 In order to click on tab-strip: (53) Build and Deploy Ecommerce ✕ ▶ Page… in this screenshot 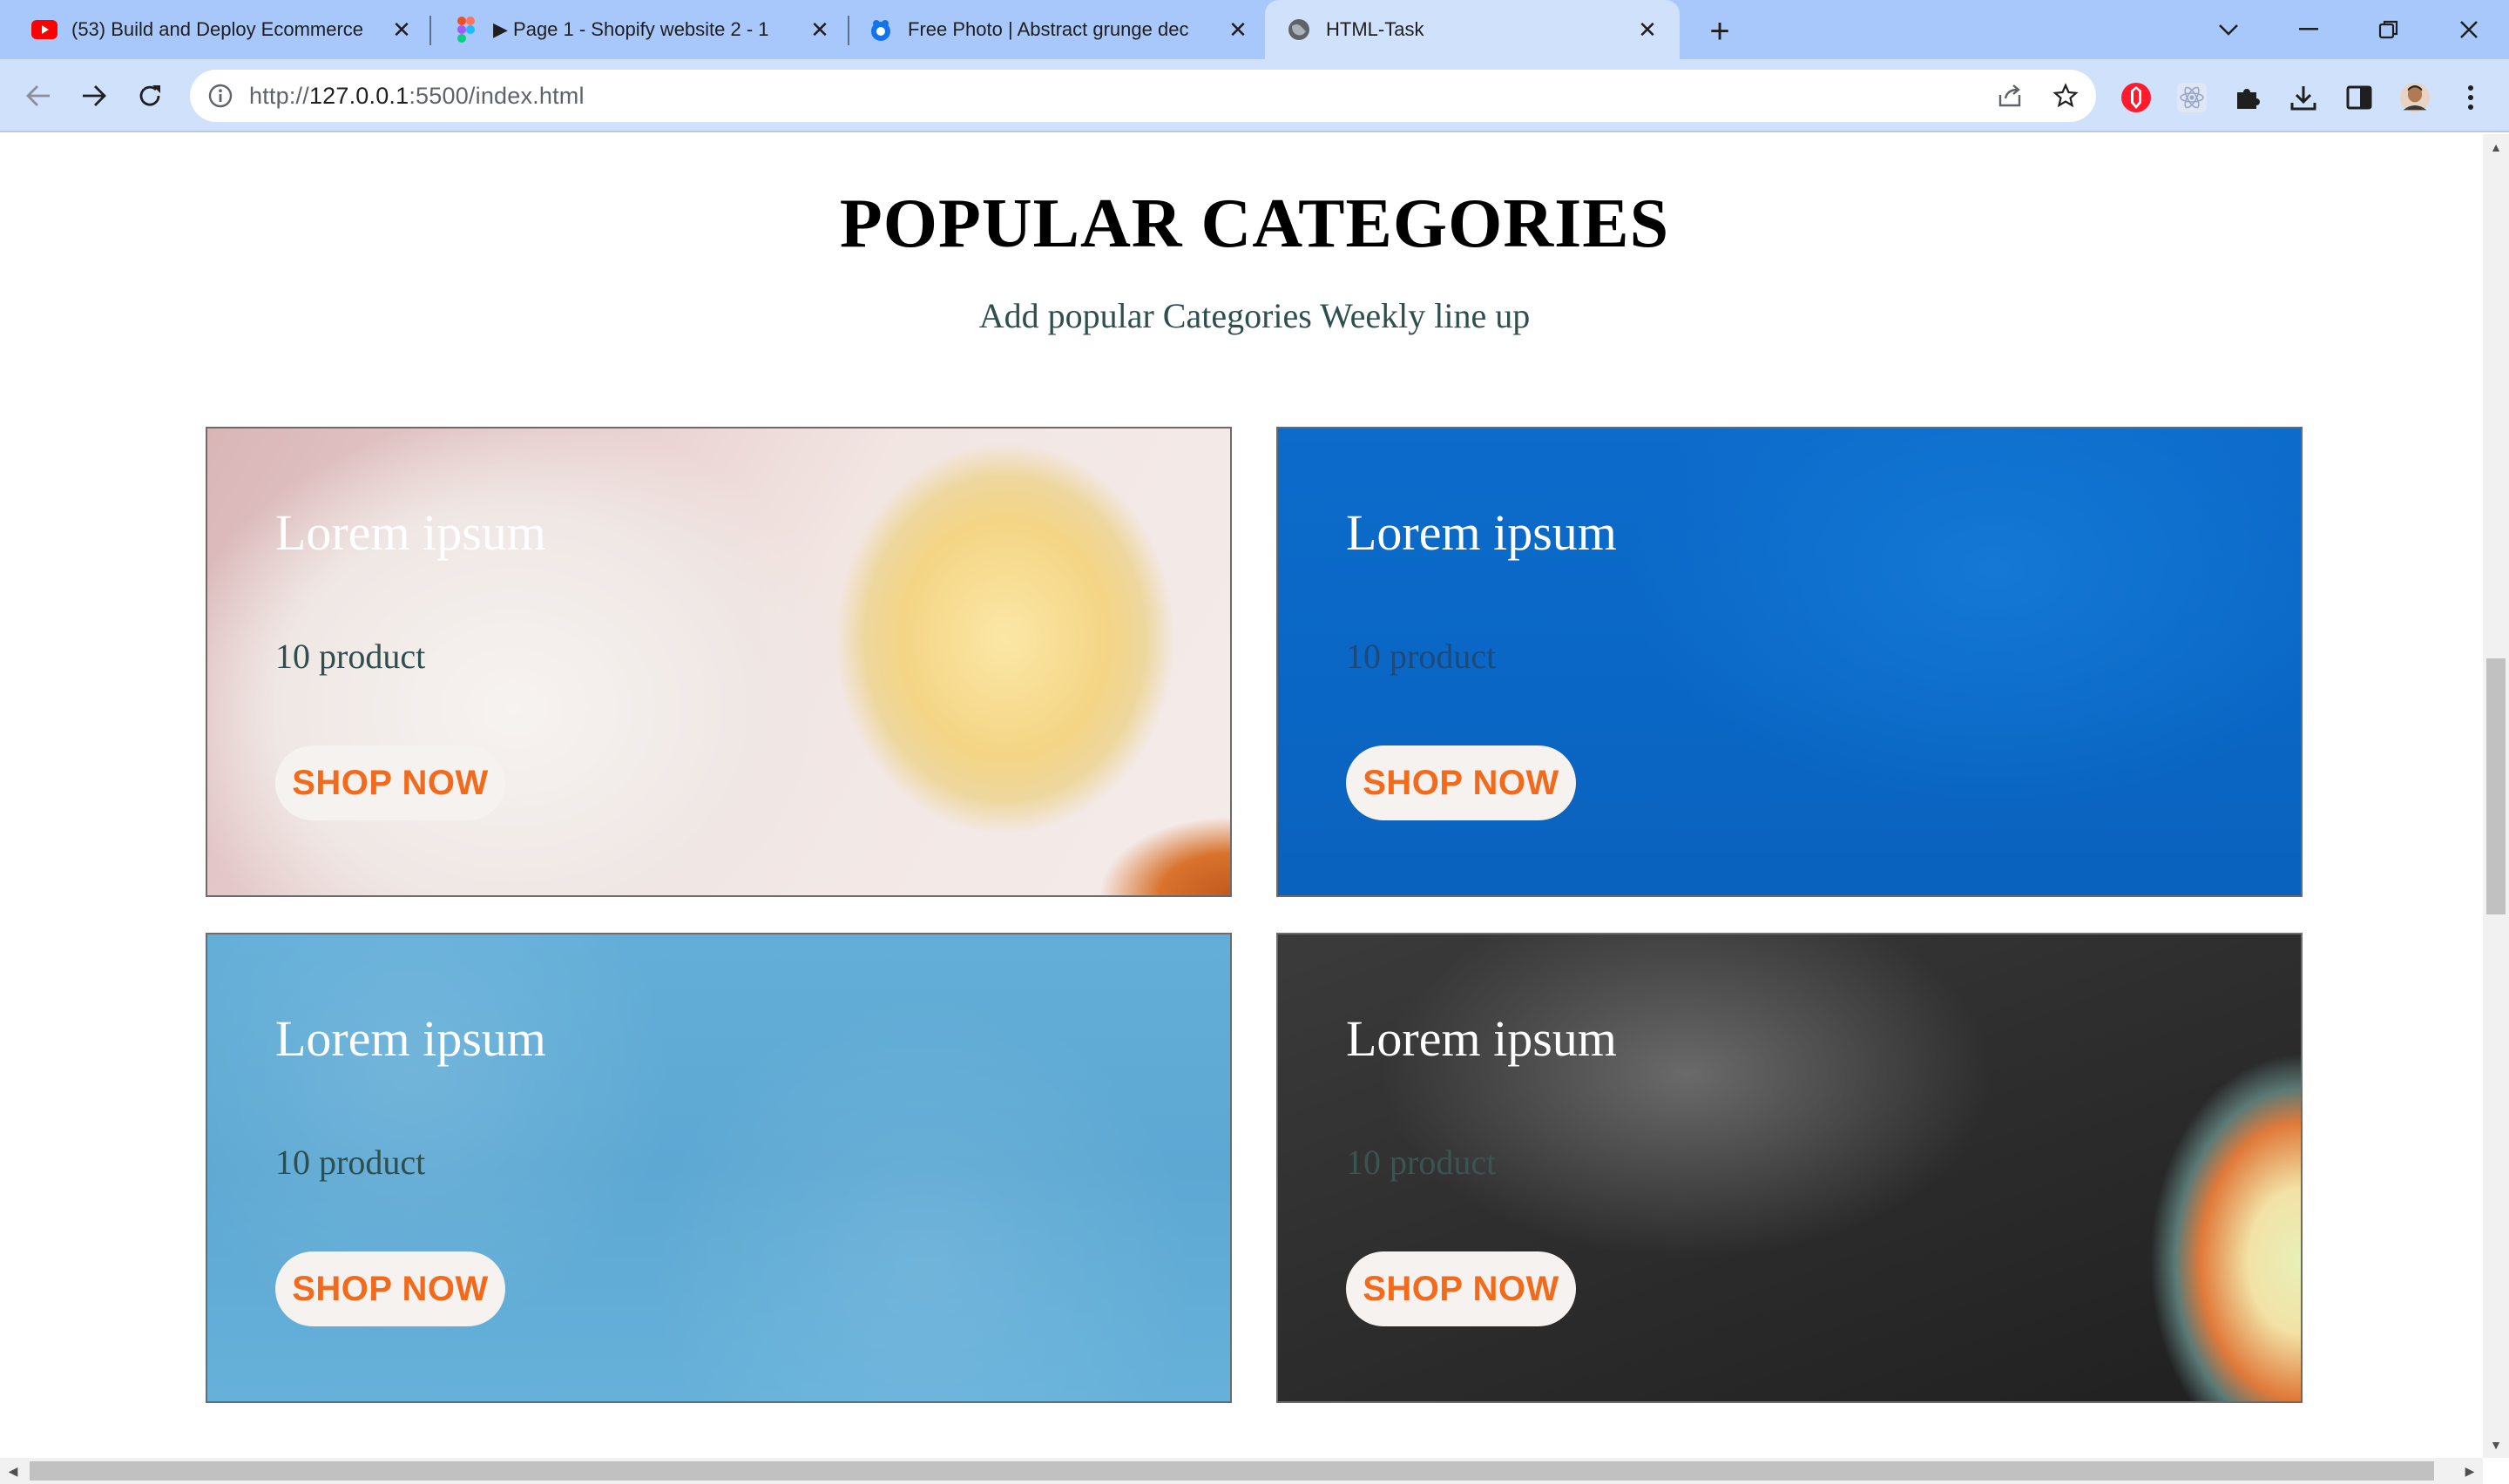, I will do `click(1254, 30)`.